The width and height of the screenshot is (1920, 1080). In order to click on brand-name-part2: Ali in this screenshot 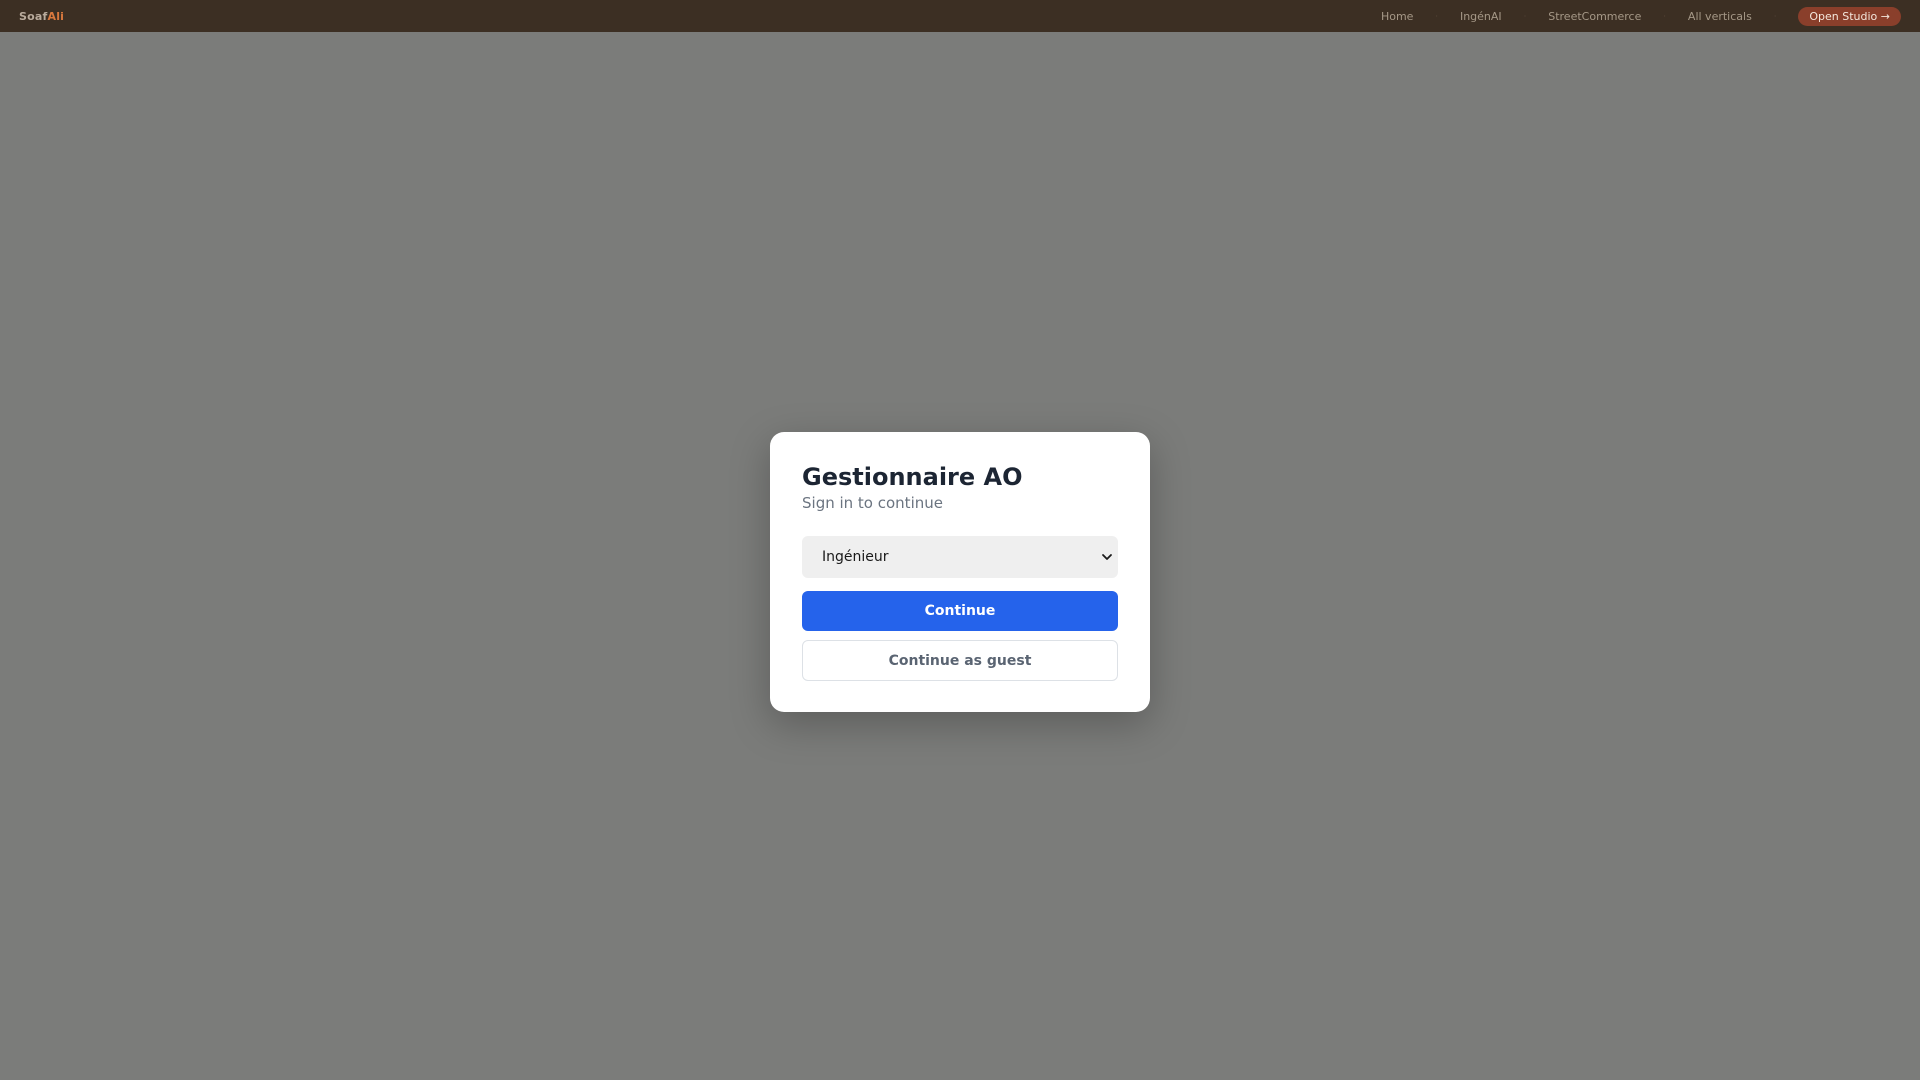, I will do `click(56, 16)`.